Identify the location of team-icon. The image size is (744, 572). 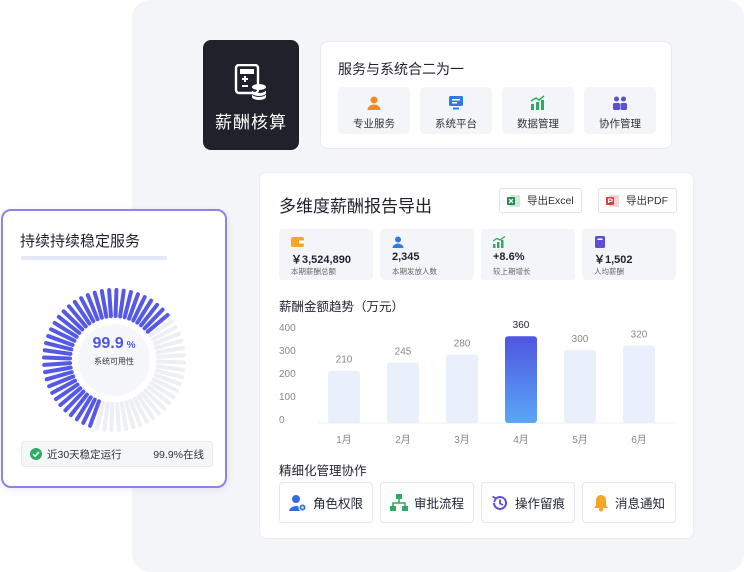
(620, 103).